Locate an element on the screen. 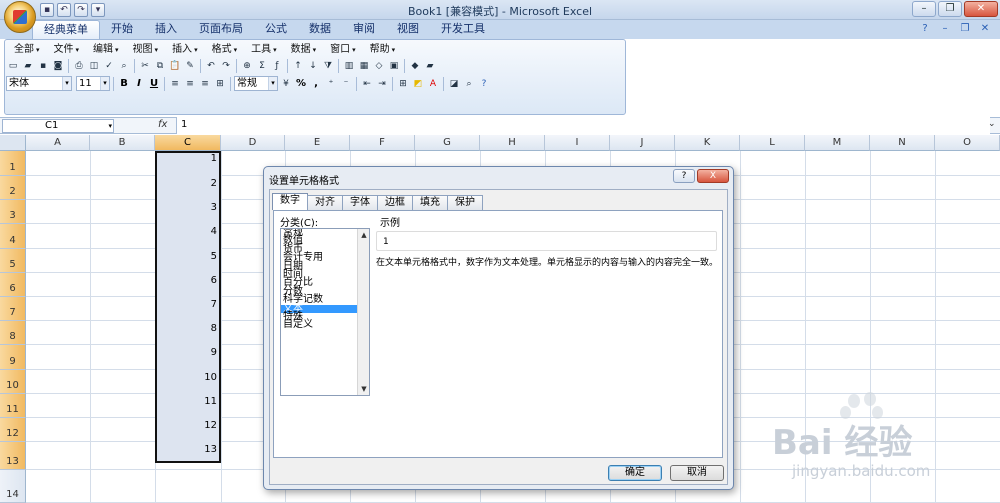  insert-function-icon: fx is located at coordinates (162, 124).